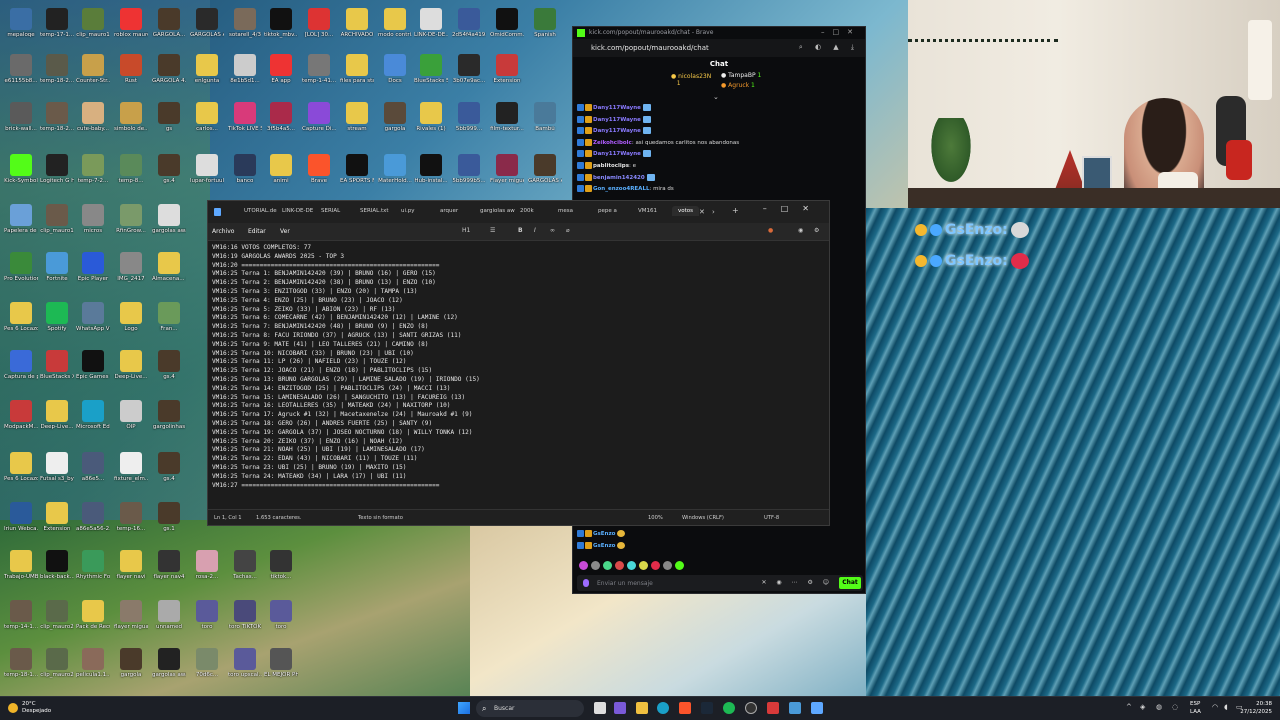 Image resolution: width=1280 pixels, height=720 pixels. What do you see at coordinates (297, 211) in the screenshot?
I see `tab-link-de-de: LINK-DE-DE` at bounding box center [297, 211].